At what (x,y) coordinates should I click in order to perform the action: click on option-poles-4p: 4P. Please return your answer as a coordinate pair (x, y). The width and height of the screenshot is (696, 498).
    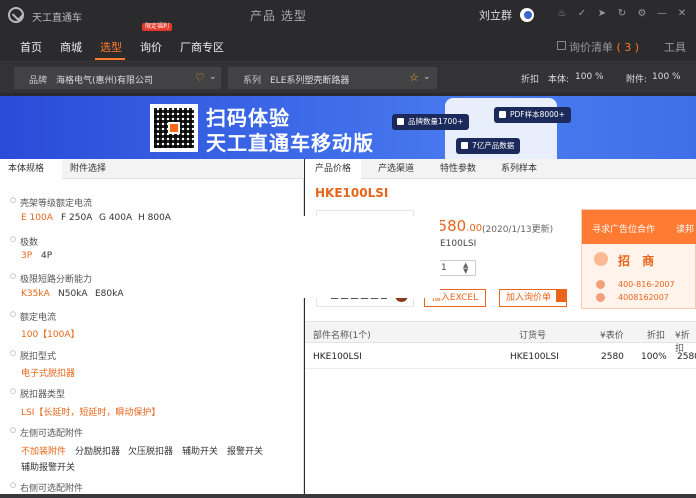
    Looking at the image, I should click on (46, 256).